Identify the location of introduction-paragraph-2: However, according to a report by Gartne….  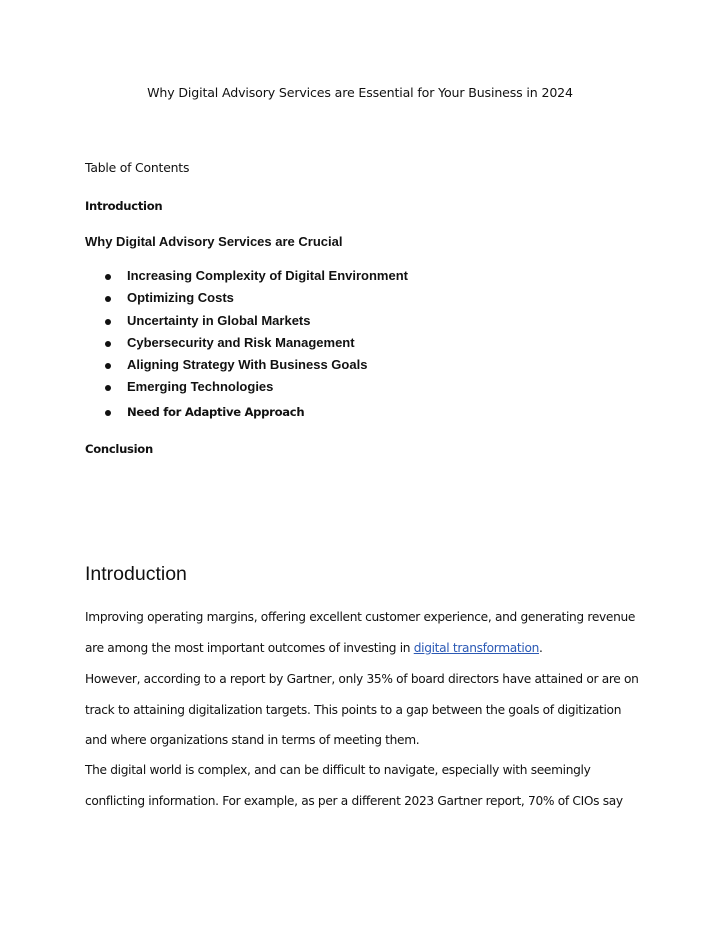
(365, 710).